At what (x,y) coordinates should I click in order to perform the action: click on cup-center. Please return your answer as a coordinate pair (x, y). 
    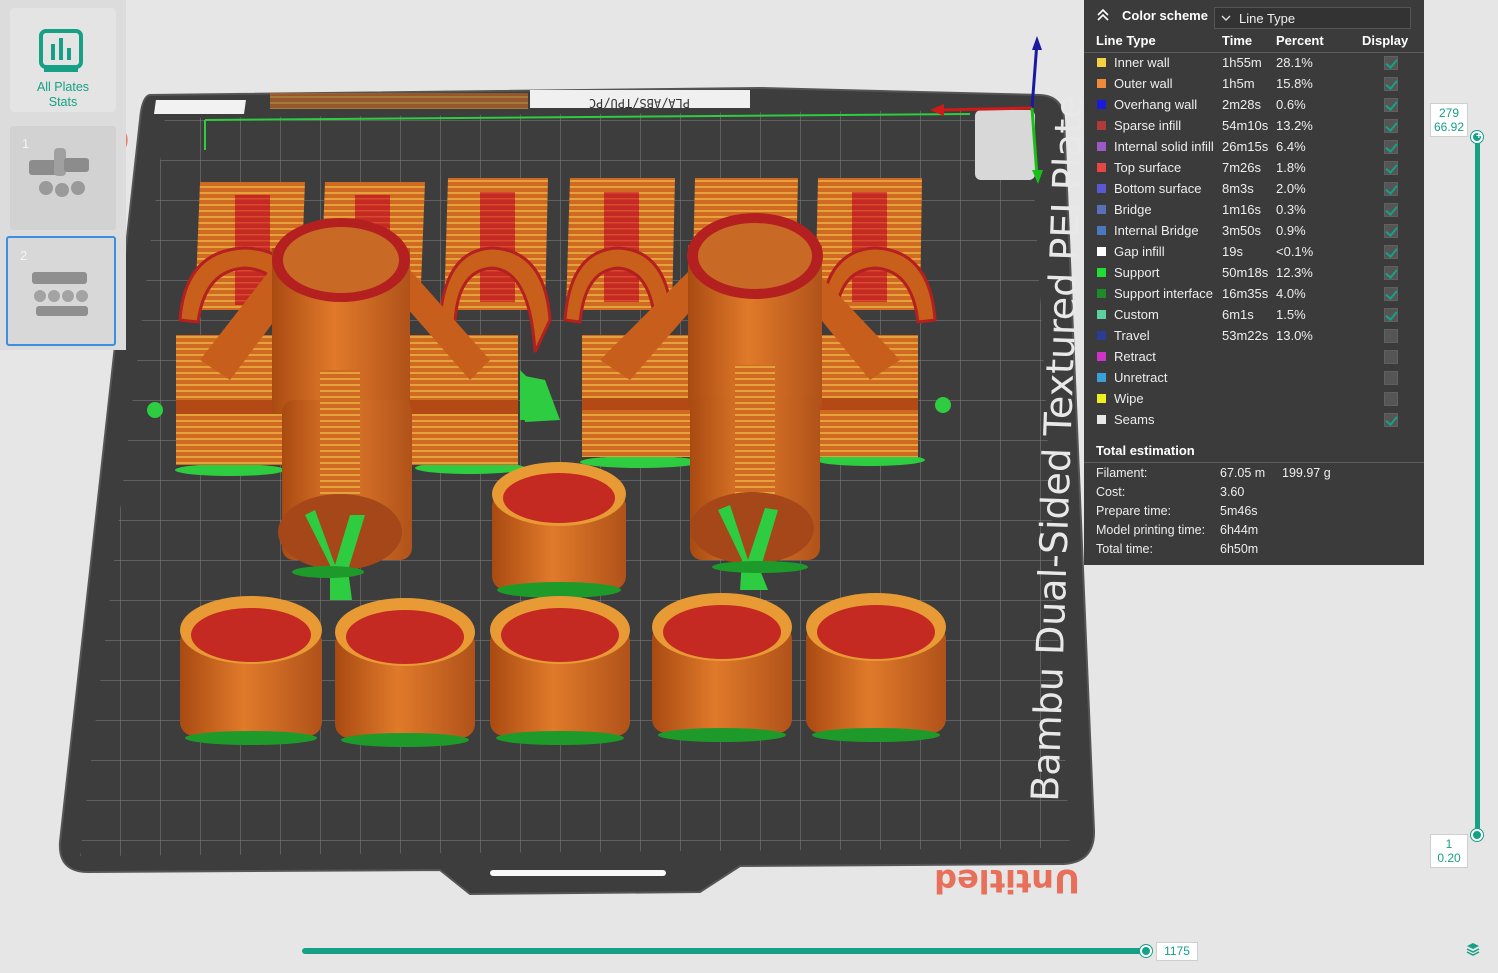
    Looking at the image, I should click on (559, 530).